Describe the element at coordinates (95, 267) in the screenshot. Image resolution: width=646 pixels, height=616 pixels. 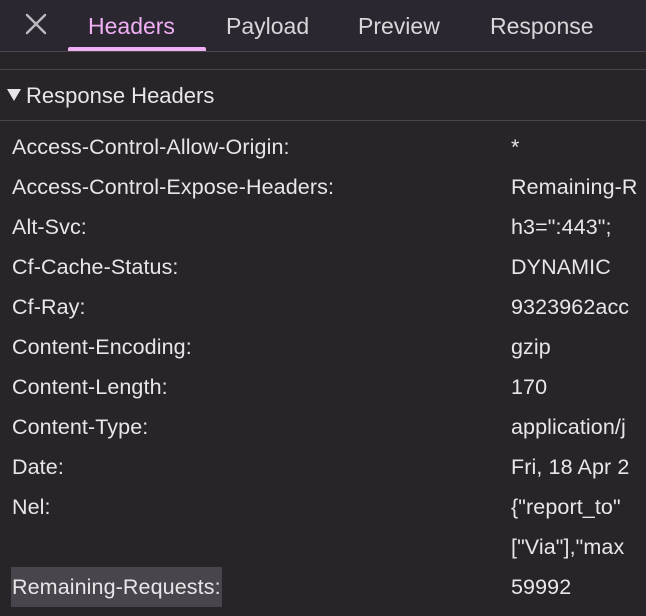
I see `header-name: Cf-Cache-Status:` at that location.